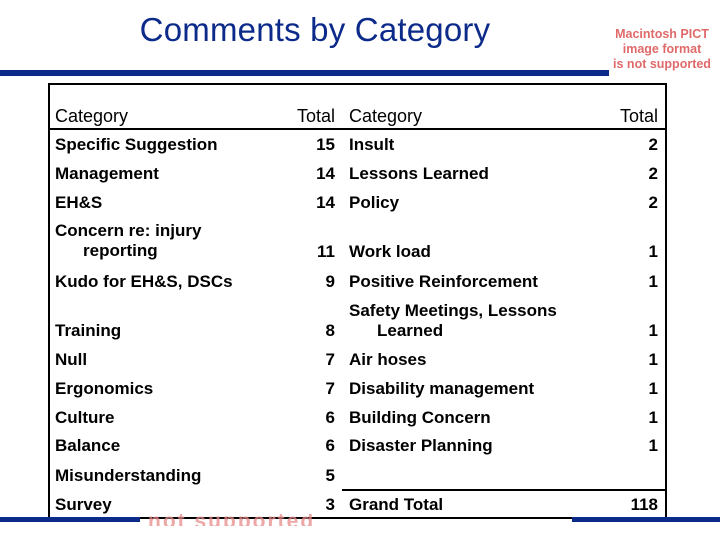  What do you see at coordinates (503, 490) in the screenshot?
I see `grand-total-divider` at bounding box center [503, 490].